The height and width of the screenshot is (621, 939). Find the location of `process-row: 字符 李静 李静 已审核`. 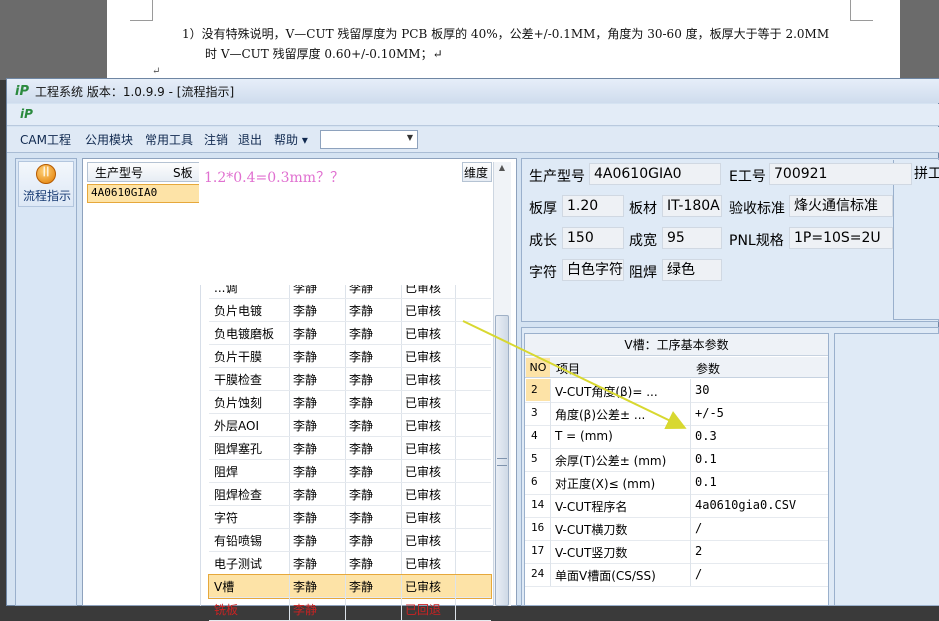

process-row: 字符 李静 李静 已审核 is located at coordinates (350, 517).